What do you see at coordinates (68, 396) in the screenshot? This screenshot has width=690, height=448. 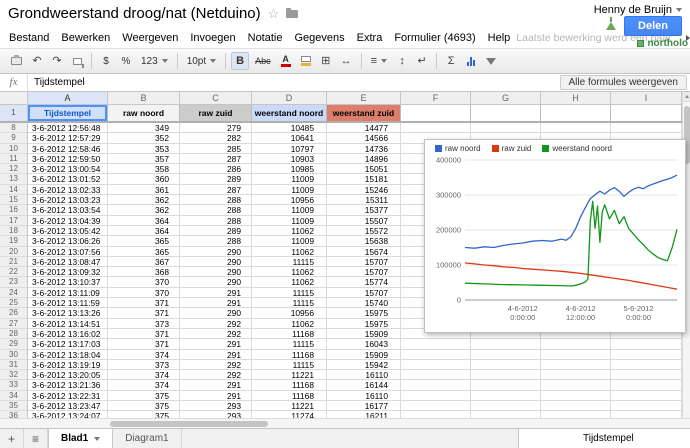 I see `cell: 3-6-2012 13:22:31` at bounding box center [68, 396].